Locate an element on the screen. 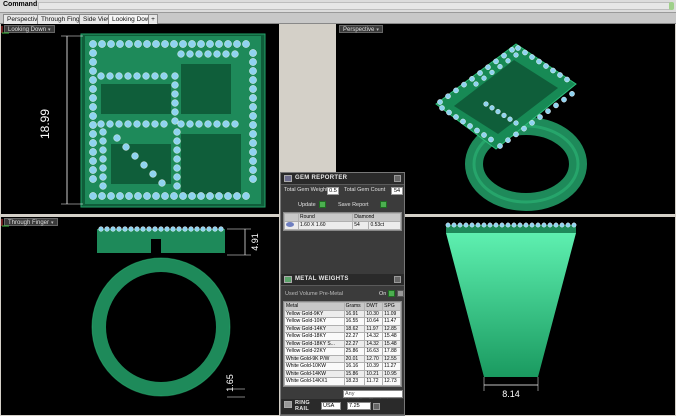 This screenshot has width=676, height=416. add-tab-button: + is located at coordinates (153, 19).